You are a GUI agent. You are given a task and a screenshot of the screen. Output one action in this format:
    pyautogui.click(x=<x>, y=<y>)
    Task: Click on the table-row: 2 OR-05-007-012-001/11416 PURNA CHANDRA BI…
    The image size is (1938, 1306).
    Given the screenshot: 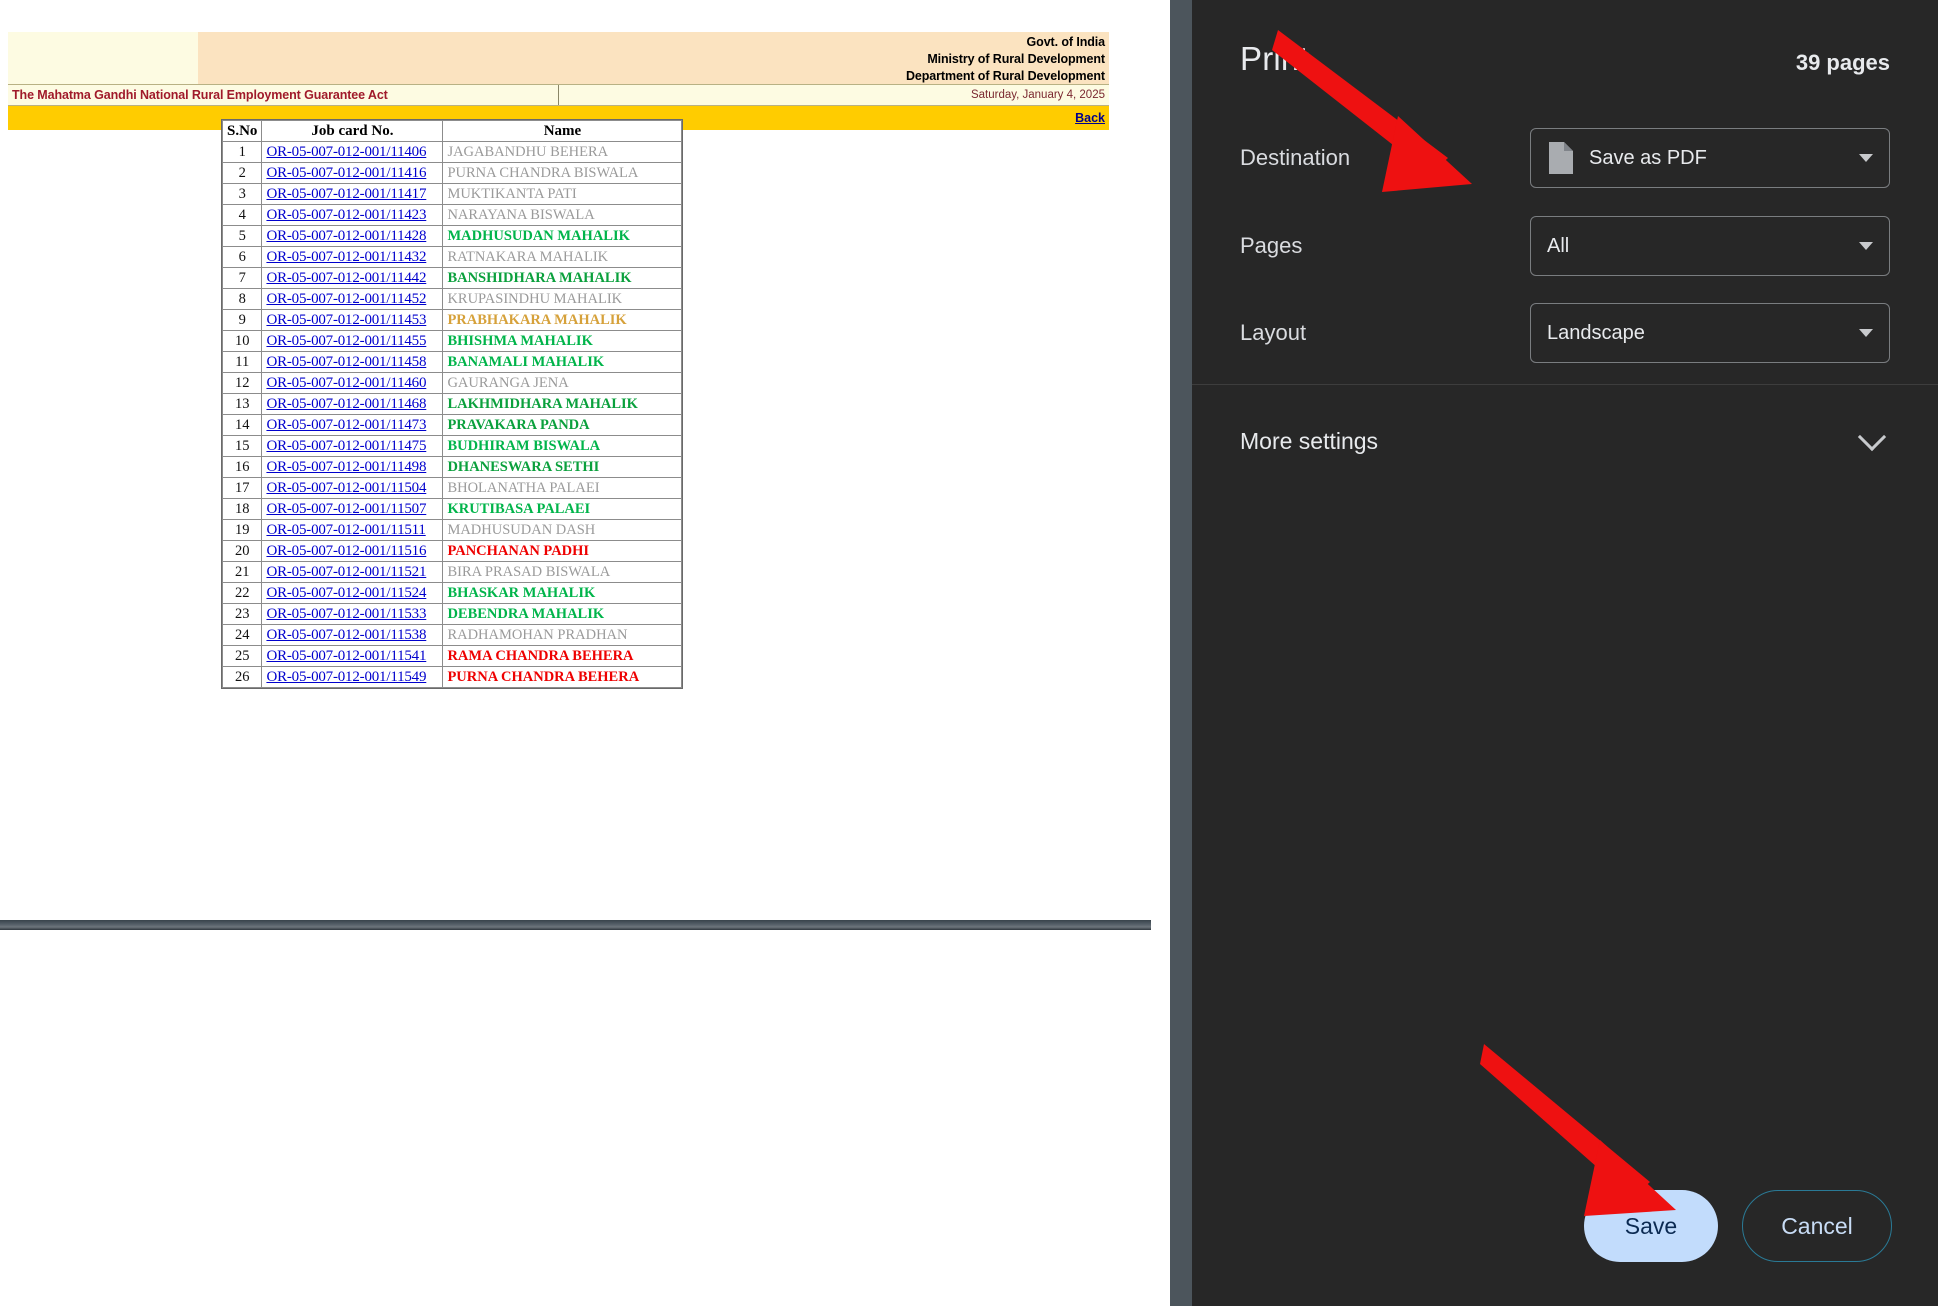 What is the action you would take?
    pyautogui.click(x=452, y=173)
    